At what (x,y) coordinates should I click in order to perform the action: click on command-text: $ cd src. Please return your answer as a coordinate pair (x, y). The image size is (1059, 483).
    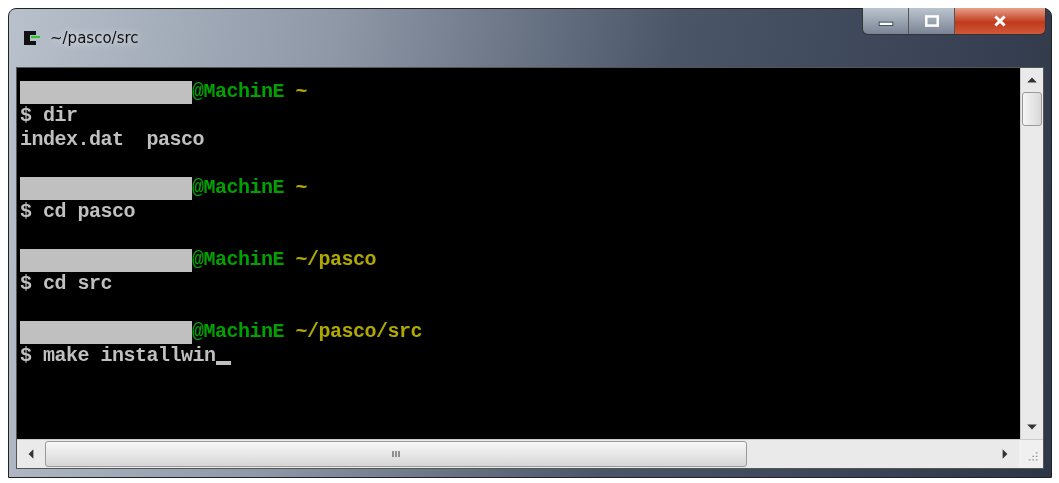
    Looking at the image, I should click on (66, 284).